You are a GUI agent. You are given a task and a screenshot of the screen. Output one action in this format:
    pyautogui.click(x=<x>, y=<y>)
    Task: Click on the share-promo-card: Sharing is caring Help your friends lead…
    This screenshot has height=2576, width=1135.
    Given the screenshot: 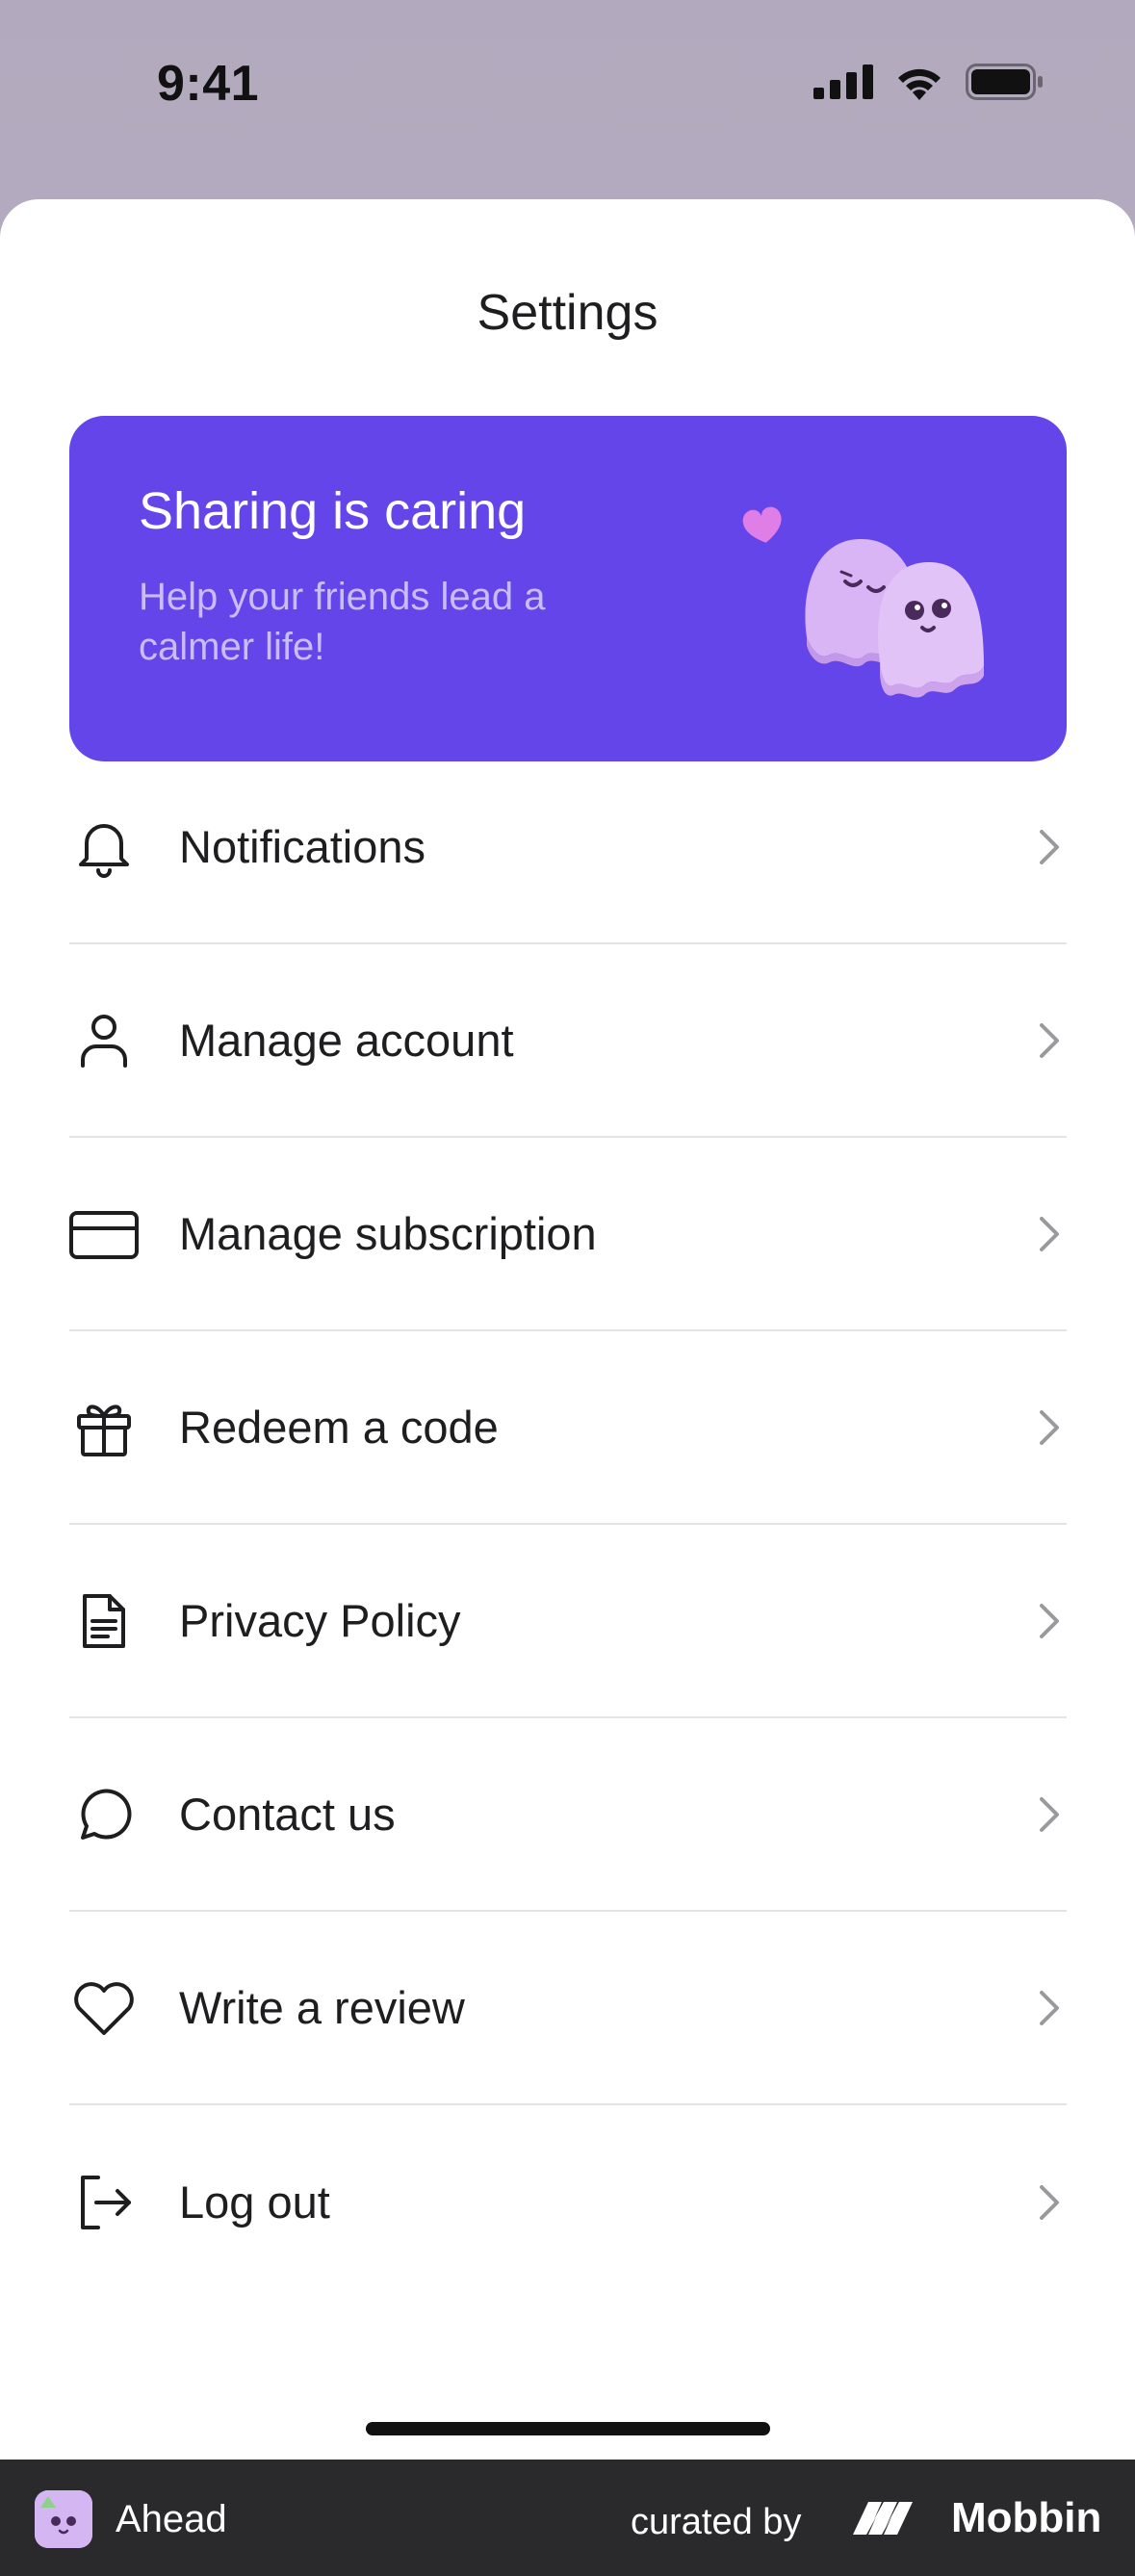 What is the action you would take?
    pyautogui.click(x=568, y=588)
    